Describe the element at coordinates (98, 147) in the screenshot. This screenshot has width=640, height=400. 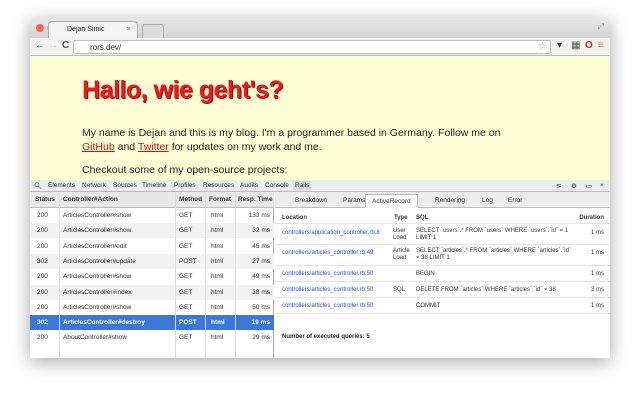
I see `github-link: GitHub` at that location.